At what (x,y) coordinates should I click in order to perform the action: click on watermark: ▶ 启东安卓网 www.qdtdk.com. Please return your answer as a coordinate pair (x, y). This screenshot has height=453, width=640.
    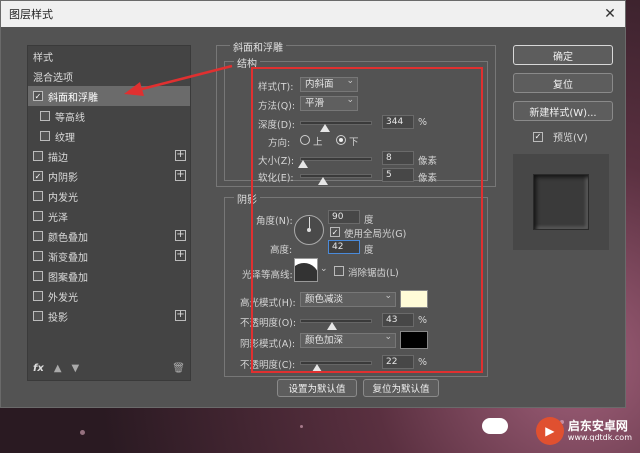
    Looking at the image, I should click on (583, 431).